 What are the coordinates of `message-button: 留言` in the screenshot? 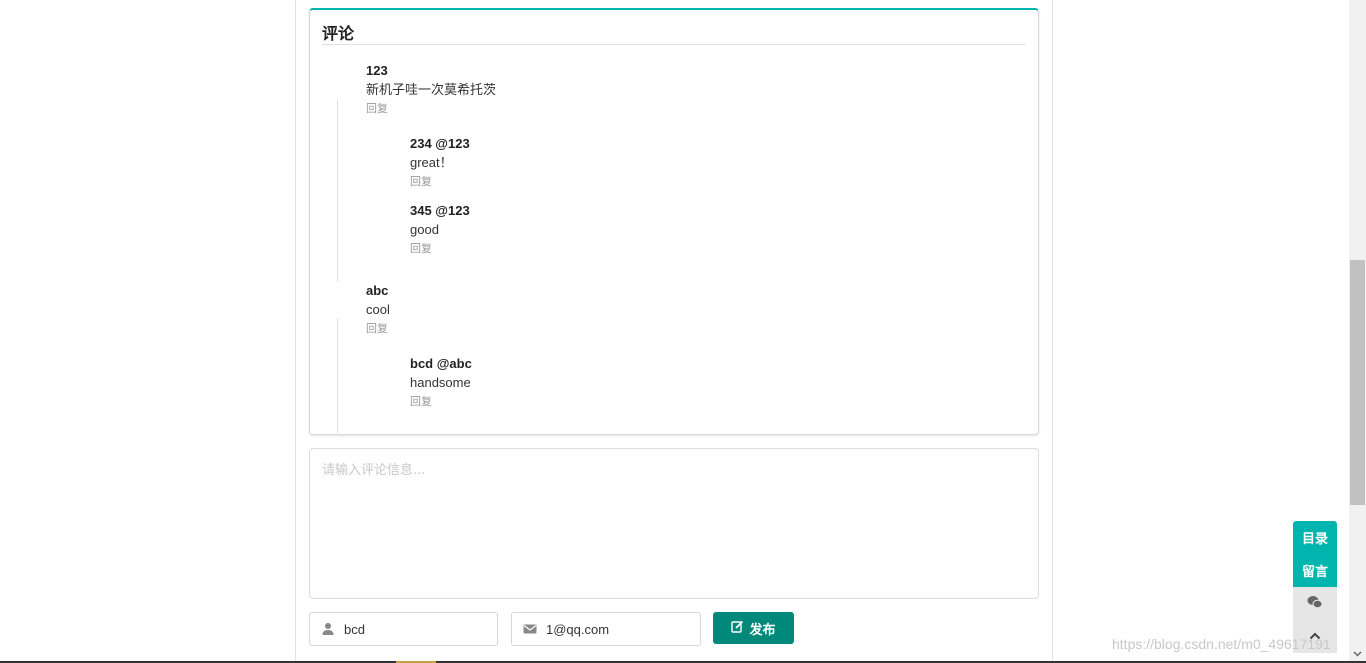 It's located at (1315, 570).